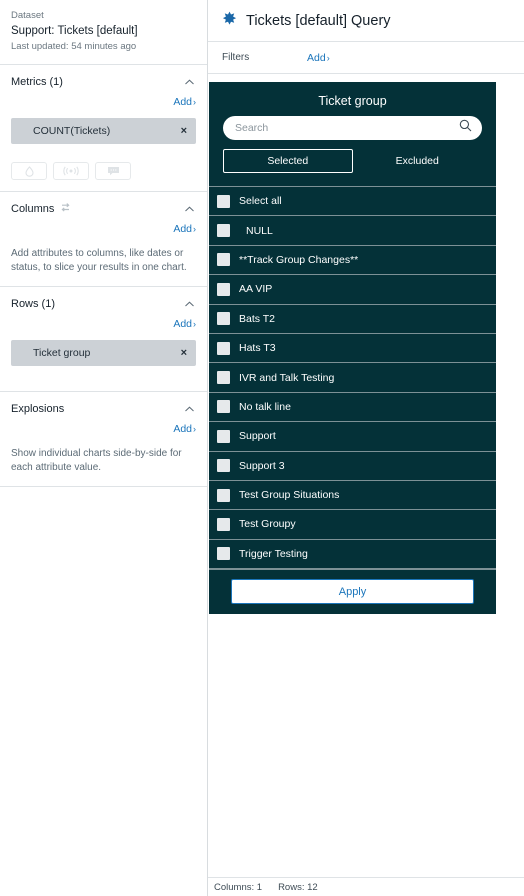 The image size is (524, 896). Describe the element at coordinates (189, 304) in the screenshot. I see `chevron-up-icon-rows` at that location.